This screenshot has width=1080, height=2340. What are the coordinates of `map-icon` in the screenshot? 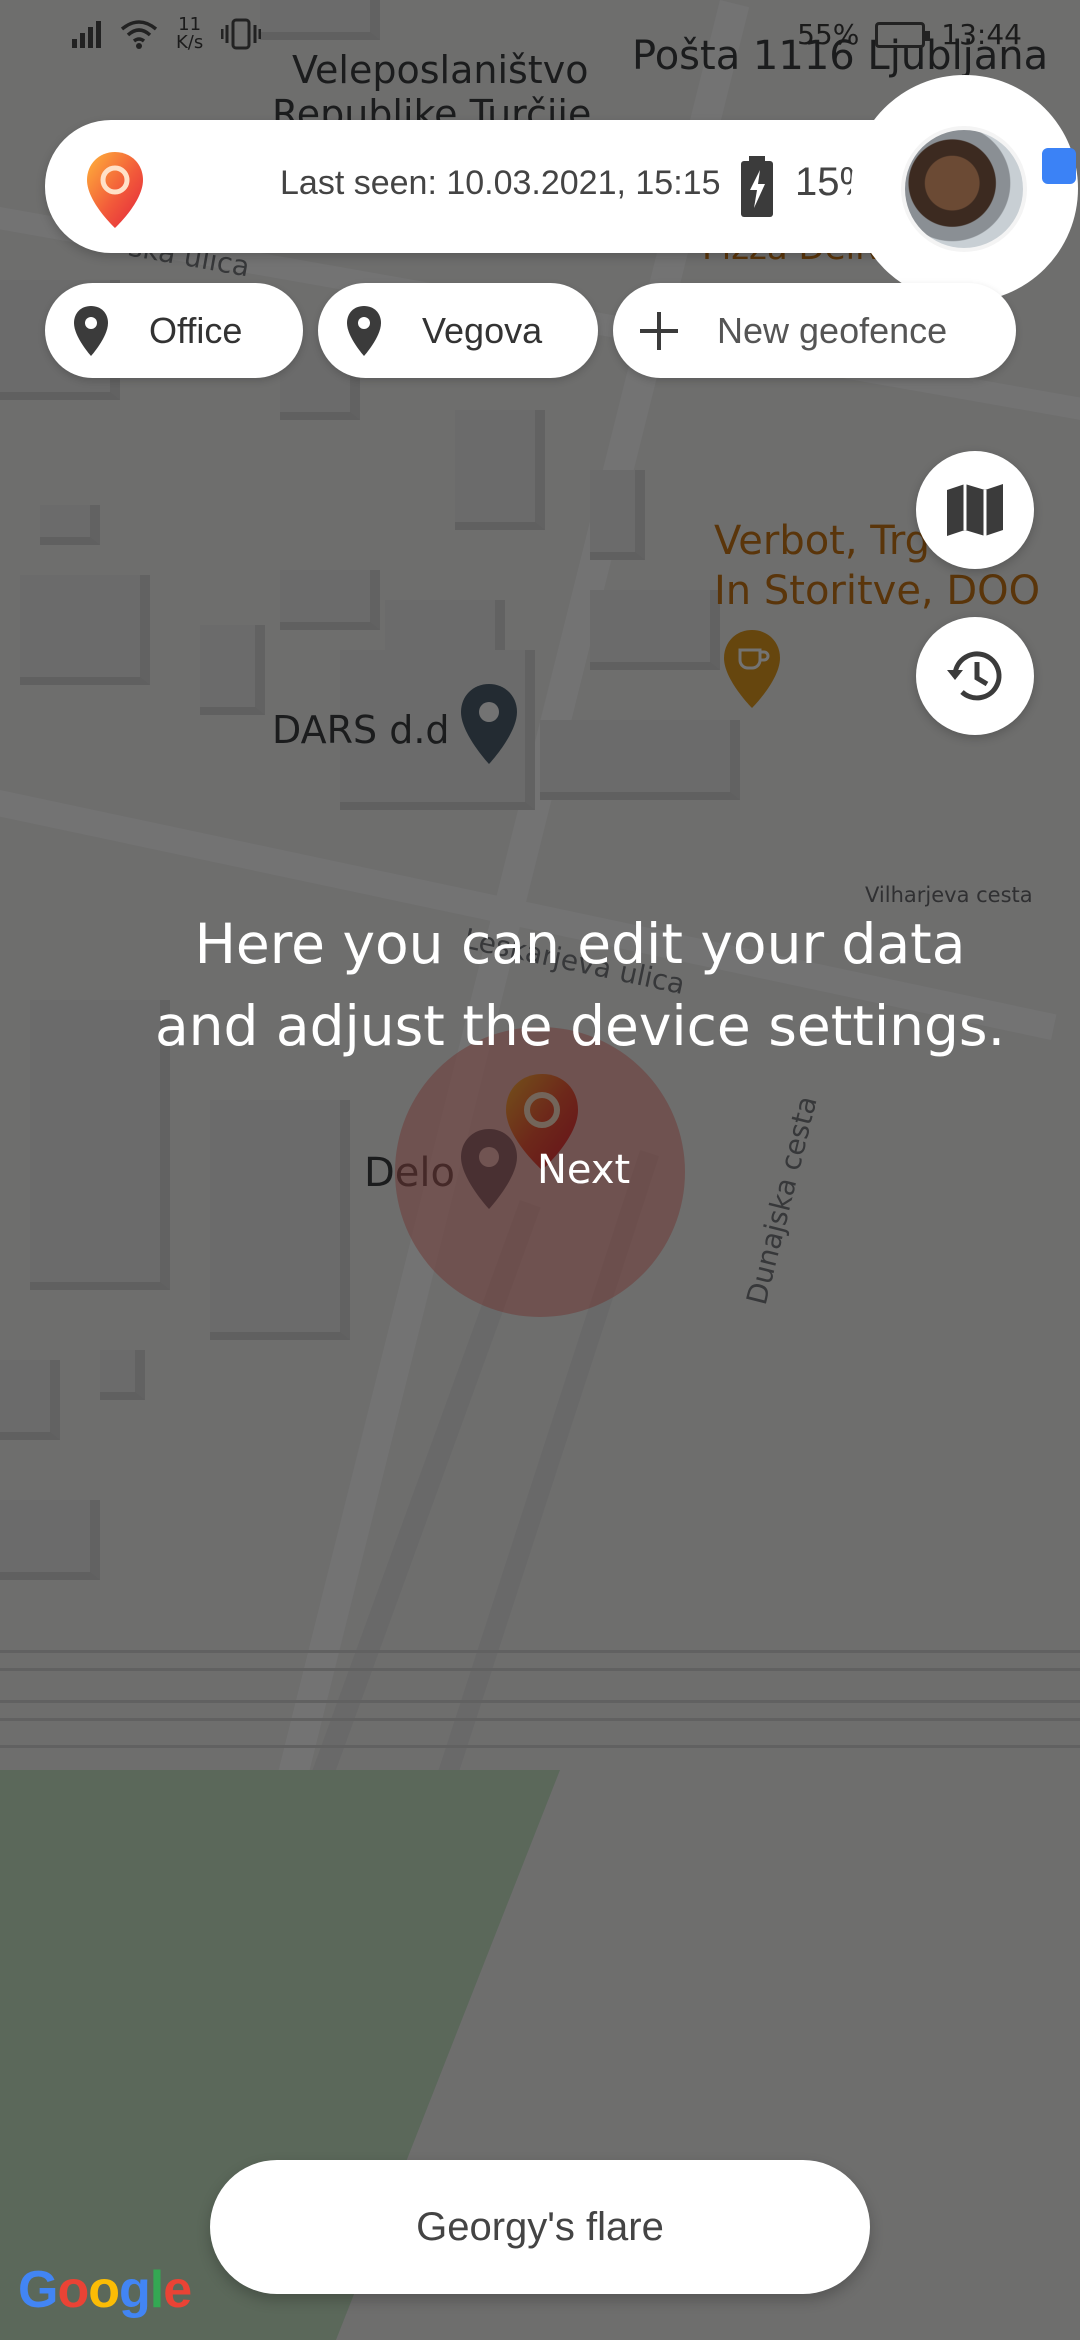 It's located at (975, 510).